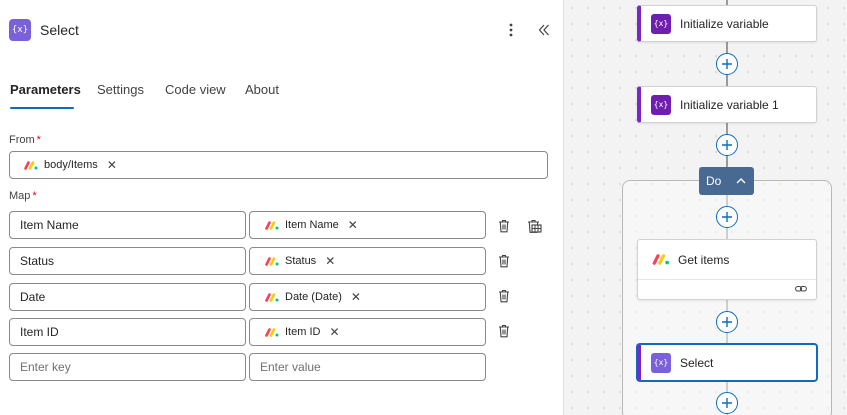 The width and height of the screenshot is (847, 415). I want to click on more-options-button, so click(511, 30).